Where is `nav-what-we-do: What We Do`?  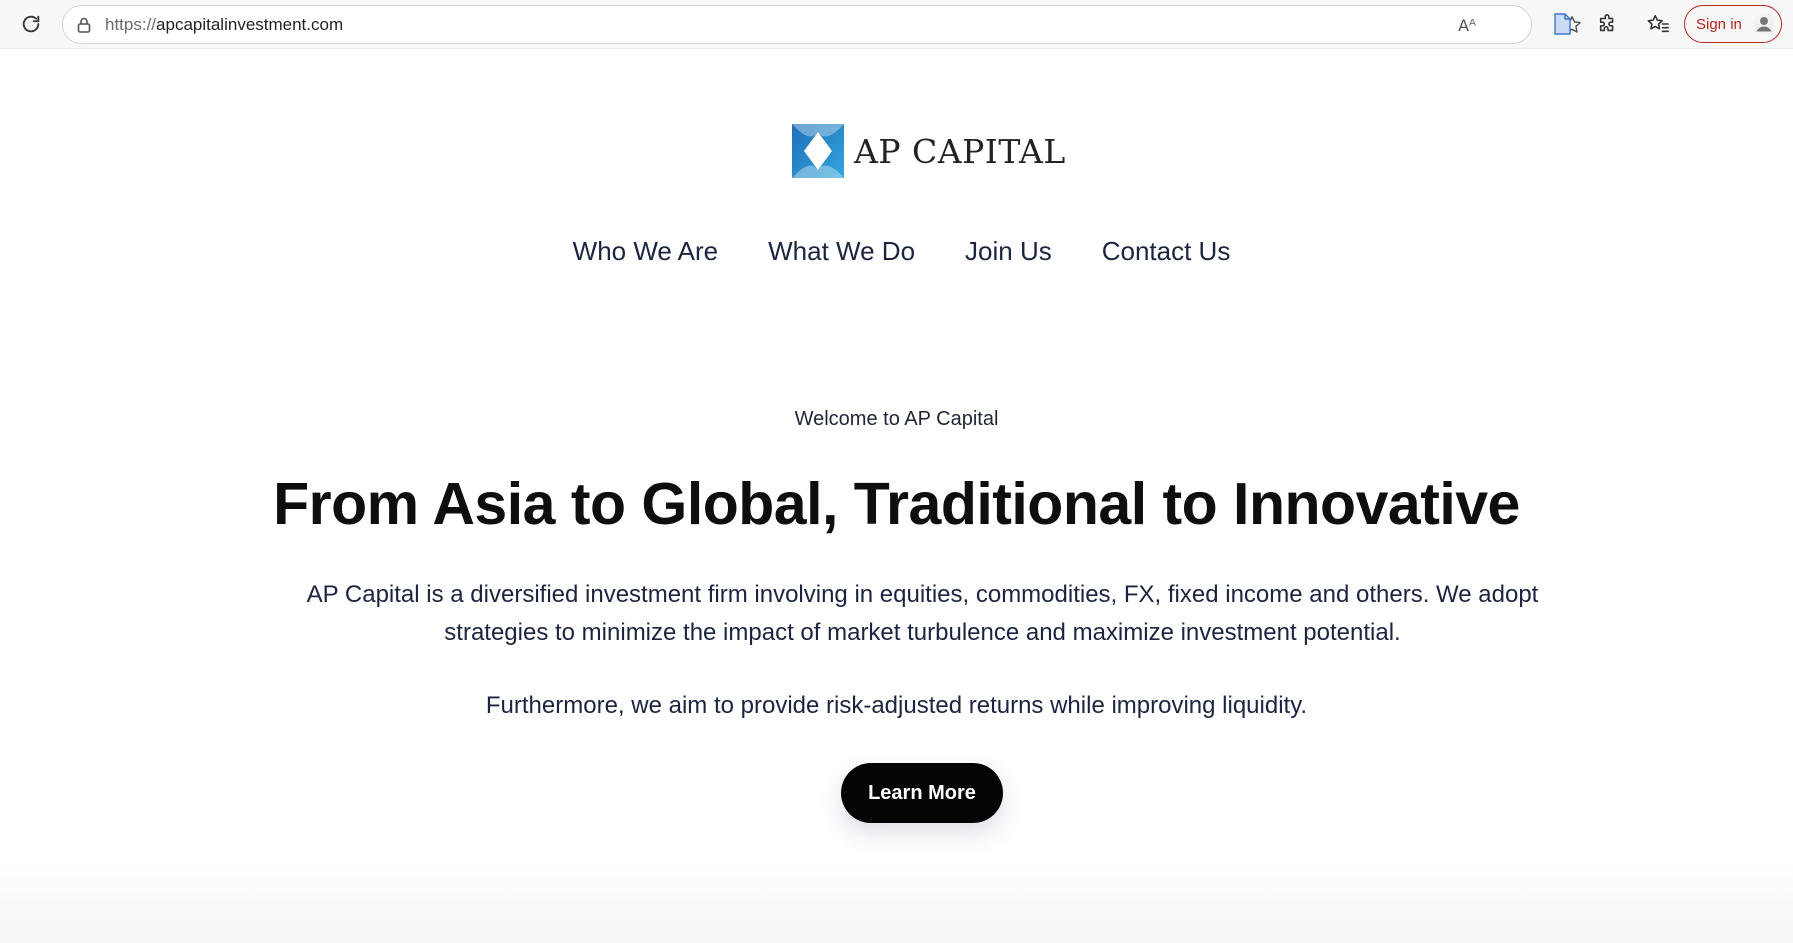 nav-what-we-do: What We Do is located at coordinates (841, 251).